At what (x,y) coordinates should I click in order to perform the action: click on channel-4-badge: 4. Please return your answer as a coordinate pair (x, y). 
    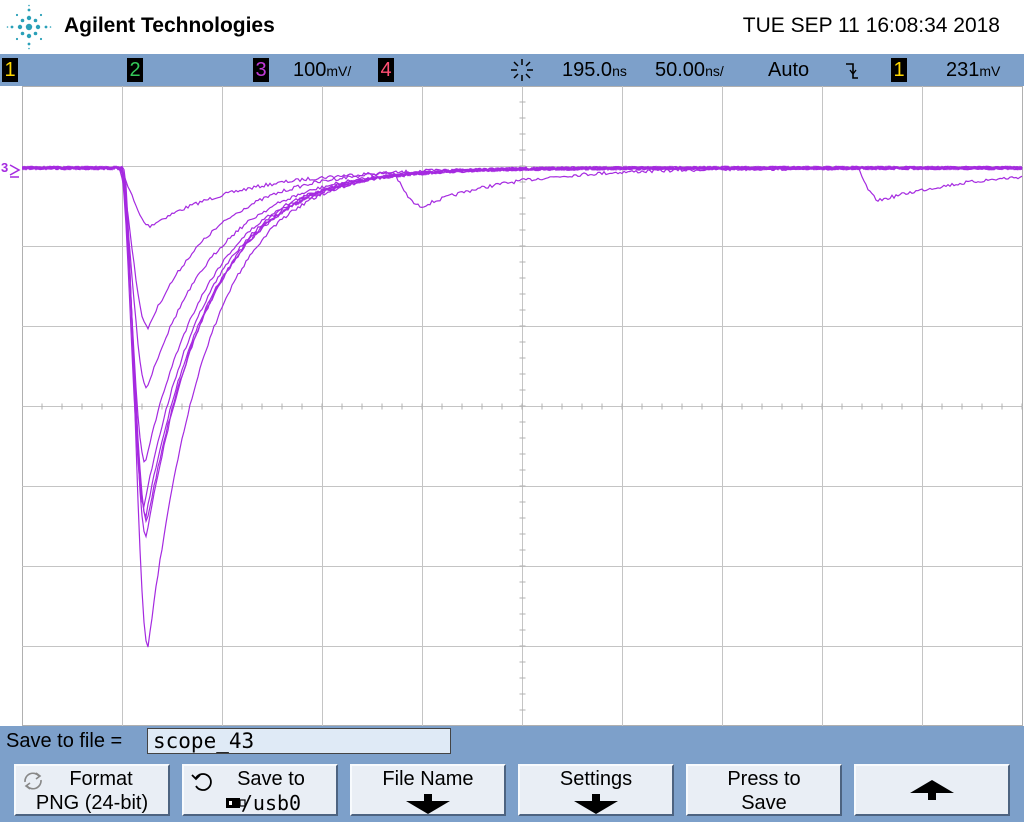
    Looking at the image, I should click on (386, 70).